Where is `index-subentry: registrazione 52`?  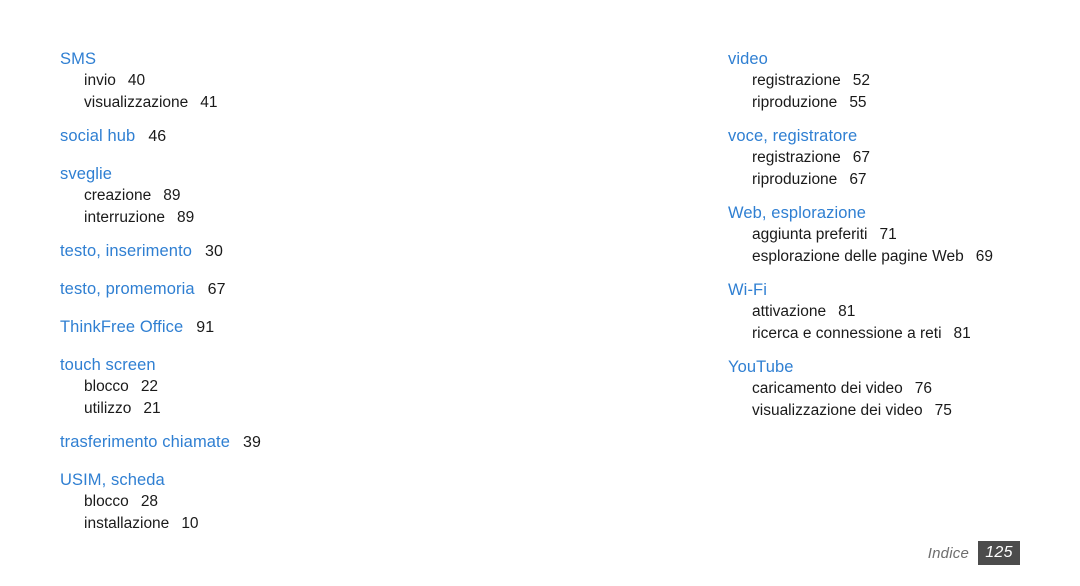 index-subentry: registrazione 52 is located at coordinates (884, 81).